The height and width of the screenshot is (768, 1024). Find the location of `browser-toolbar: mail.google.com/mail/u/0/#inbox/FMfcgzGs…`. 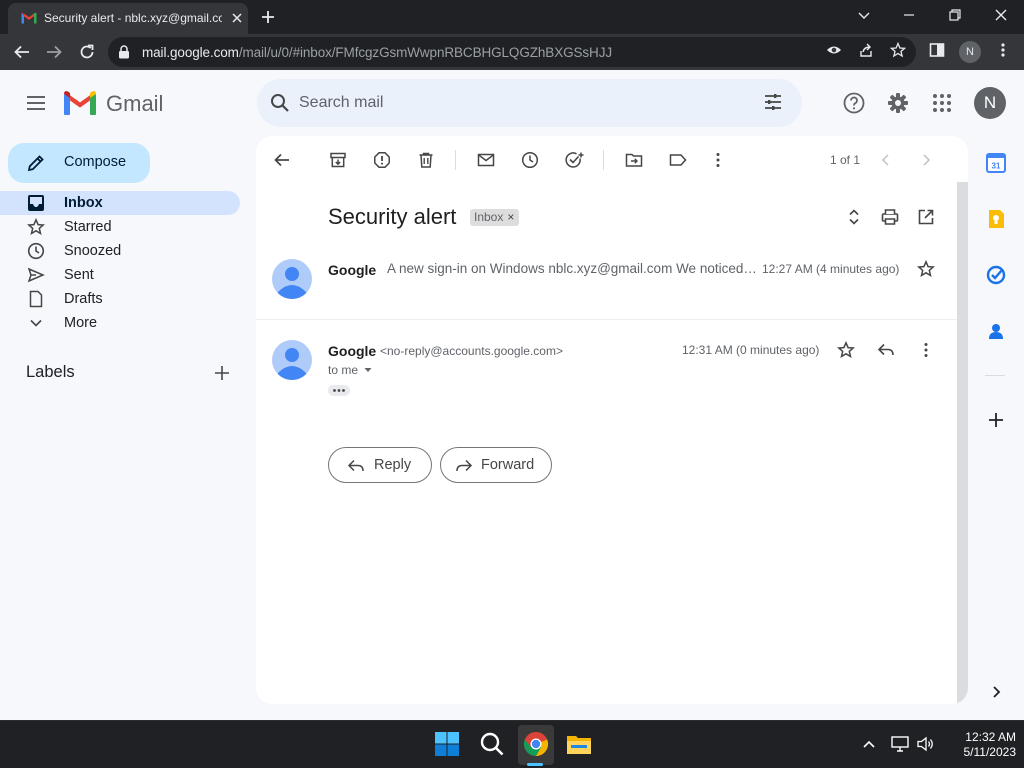

browser-toolbar: mail.google.com/mail/u/0/#inbox/FMfcgzGs… is located at coordinates (512, 52).